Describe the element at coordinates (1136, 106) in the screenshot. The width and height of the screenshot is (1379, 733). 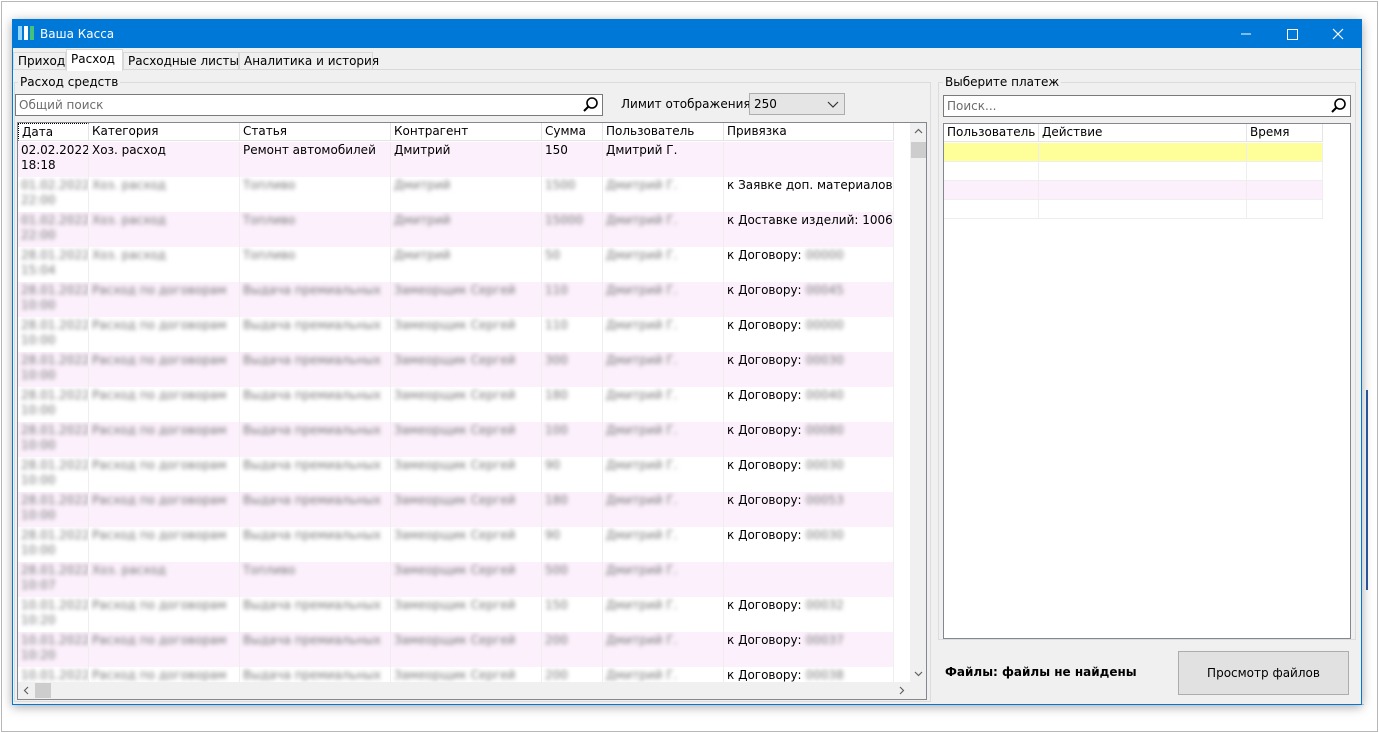
I see `payment-search-input` at that location.